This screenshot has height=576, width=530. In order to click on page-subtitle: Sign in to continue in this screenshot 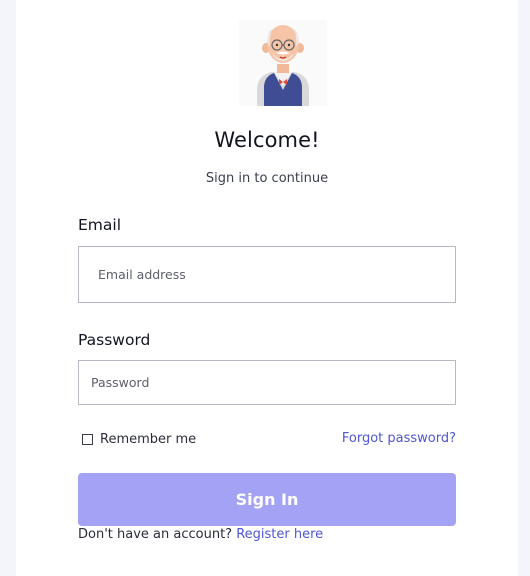, I will do `click(267, 178)`.